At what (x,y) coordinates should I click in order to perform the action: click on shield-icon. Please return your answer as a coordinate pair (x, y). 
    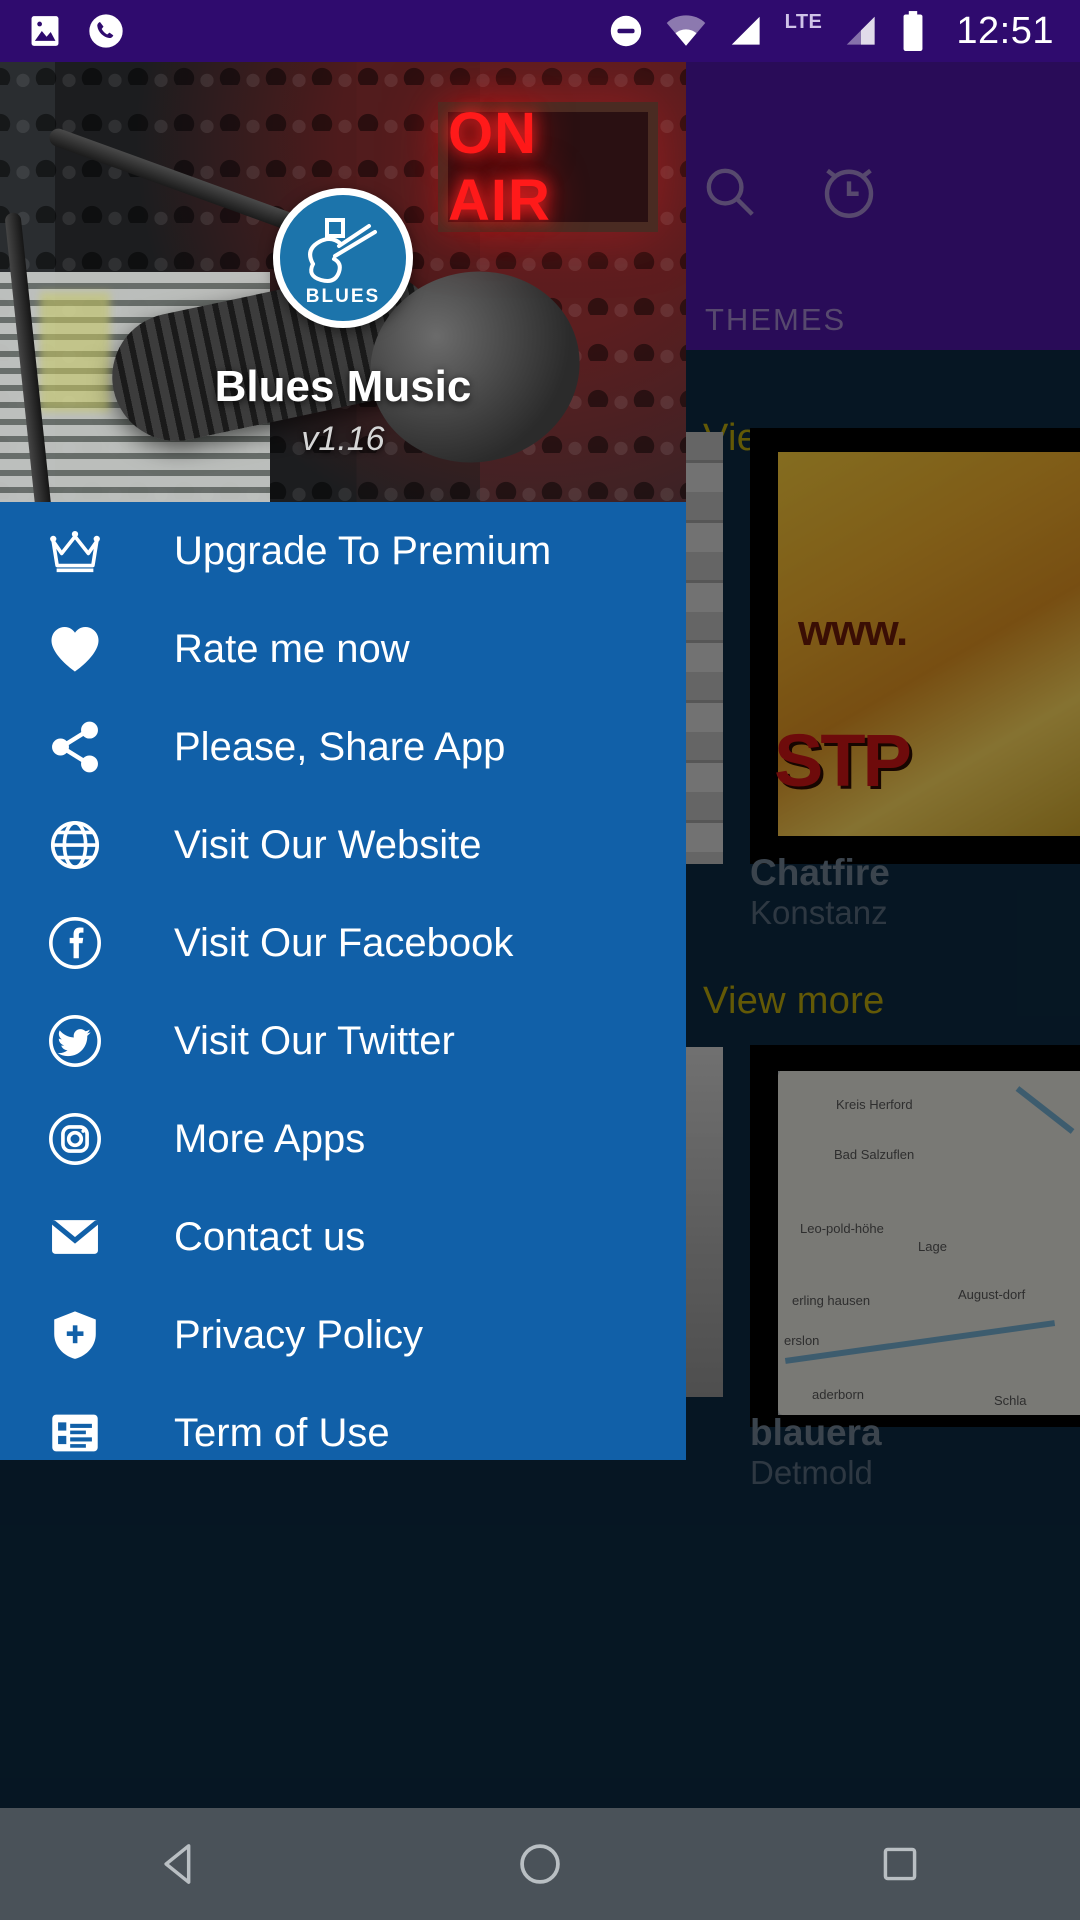
    Looking at the image, I should click on (75, 1335).